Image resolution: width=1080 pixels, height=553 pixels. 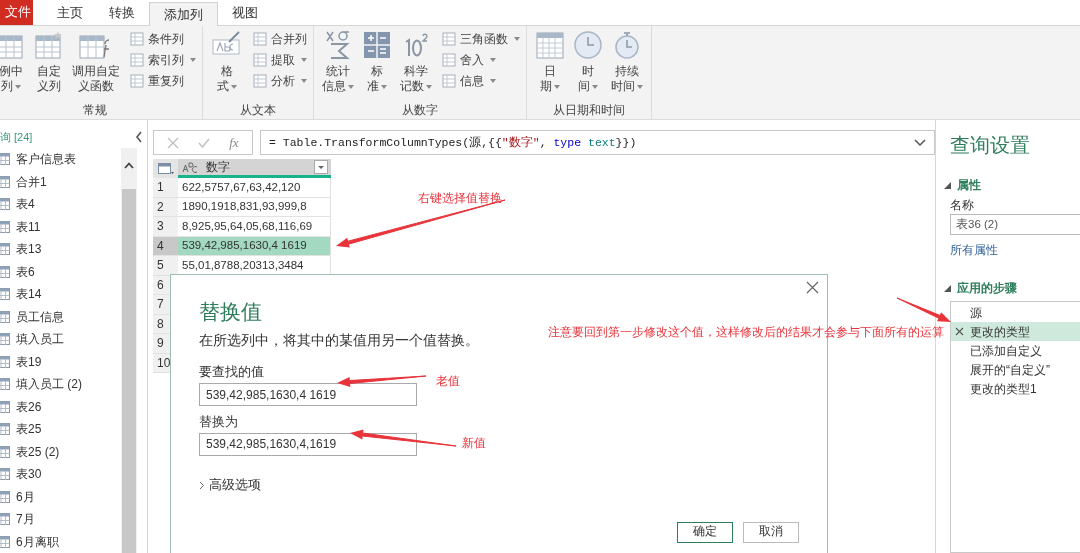 I want to click on query-item: 表30, so click(x=60, y=474).